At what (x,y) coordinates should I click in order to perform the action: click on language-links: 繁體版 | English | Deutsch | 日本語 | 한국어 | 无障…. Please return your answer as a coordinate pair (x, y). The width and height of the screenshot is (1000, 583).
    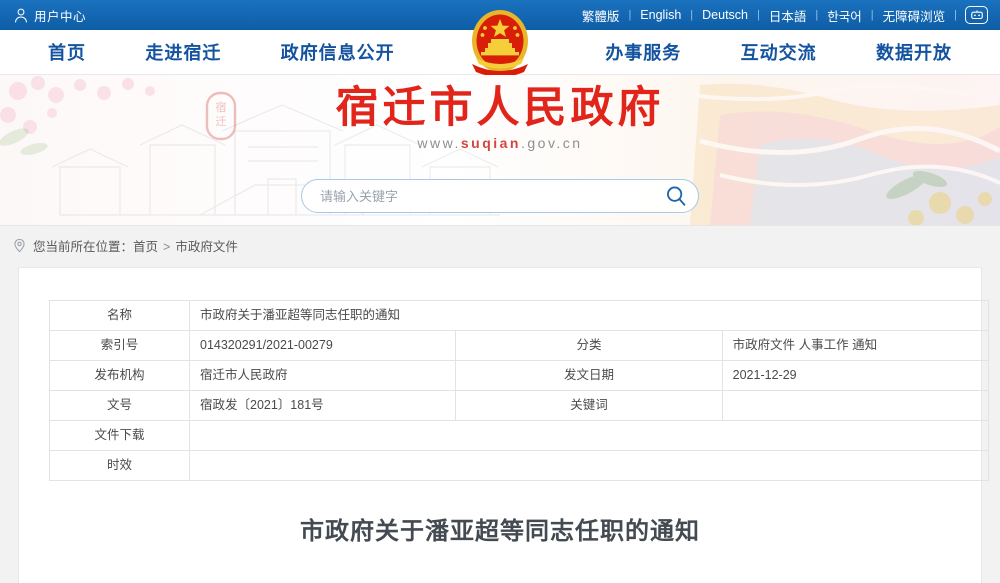
    Looking at the image, I should click on (780, 15).